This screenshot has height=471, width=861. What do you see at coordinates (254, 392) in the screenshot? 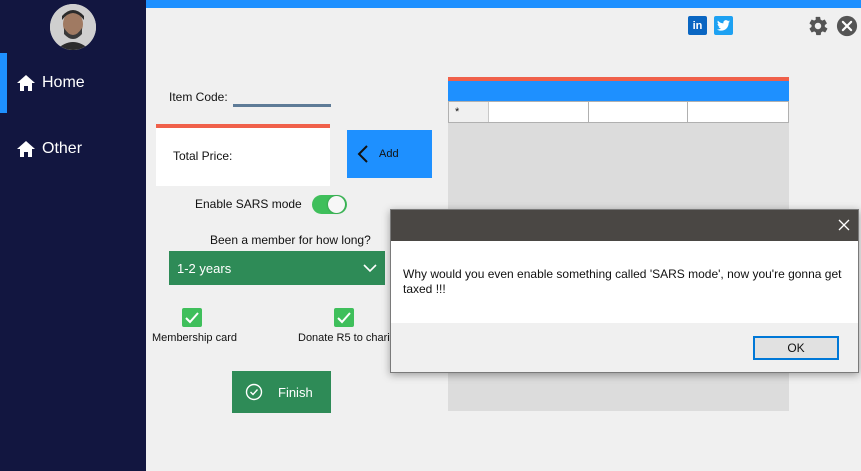
I see `check-circle-icon` at bounding box center [254, 392].